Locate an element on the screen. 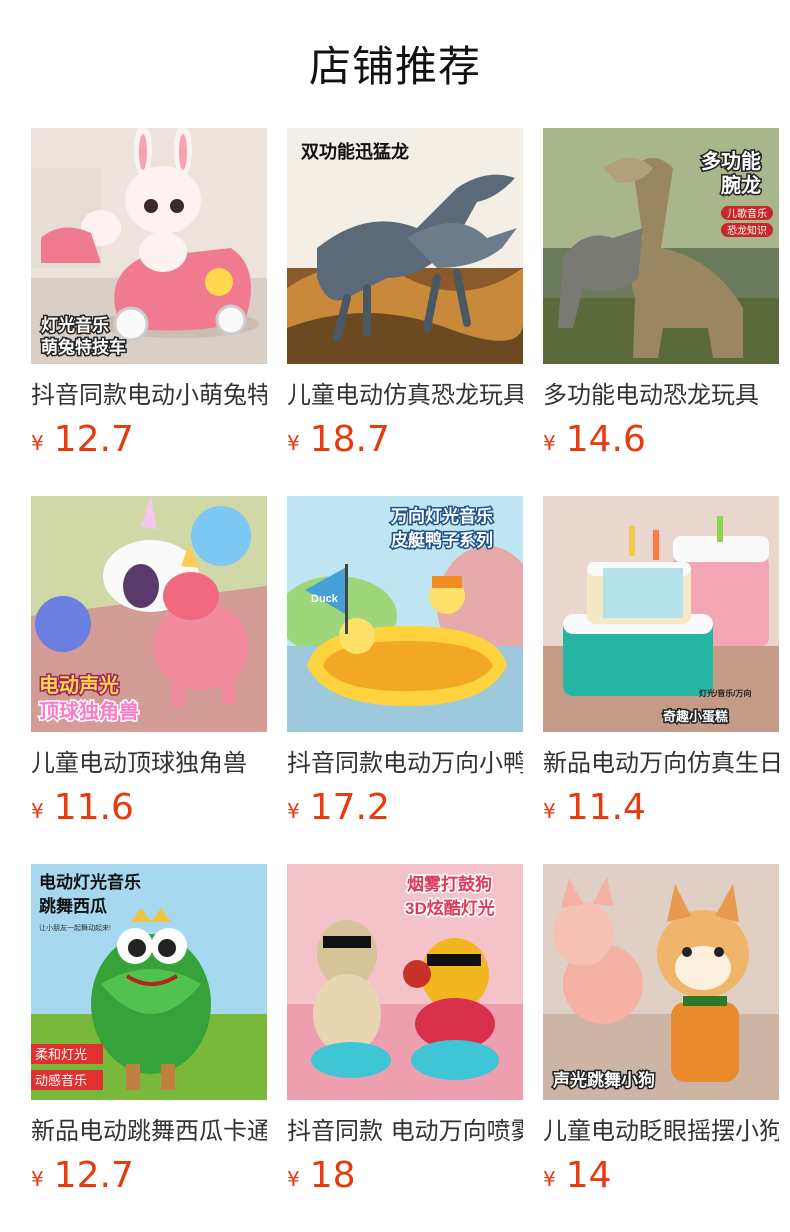  image-badge-2: 恐龙知识 is located at coordinates (747, 230).